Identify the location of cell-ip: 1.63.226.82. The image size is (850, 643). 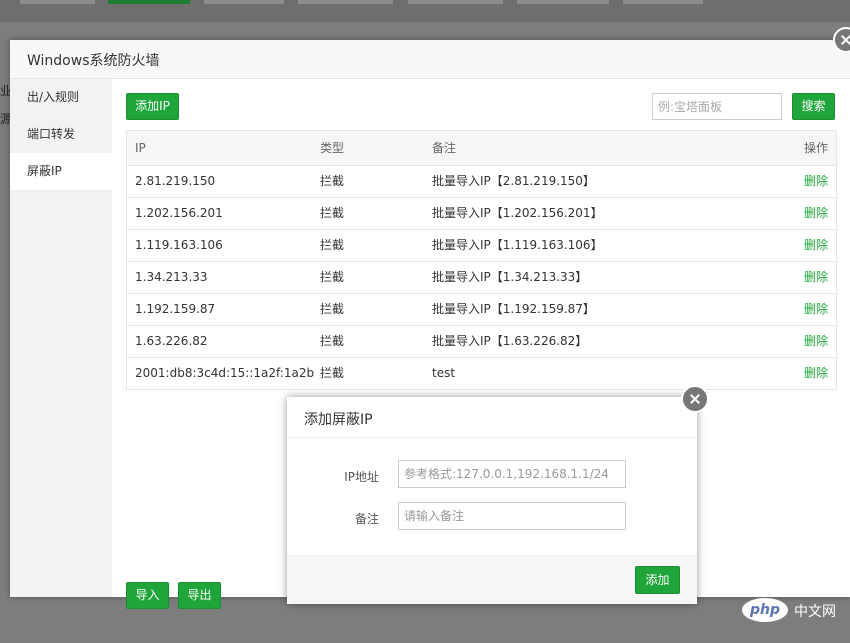
(171, 341).